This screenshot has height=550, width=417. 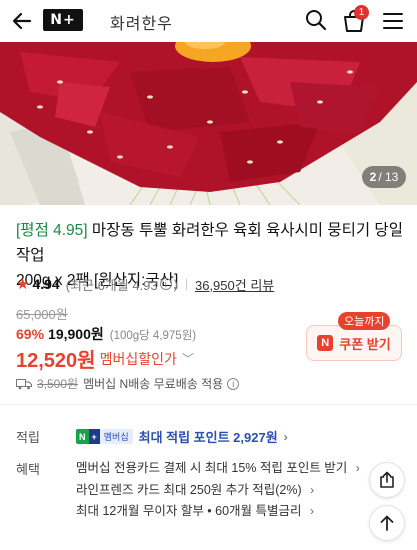 I want to click on badge-n: N, so click(x=82, y=436).